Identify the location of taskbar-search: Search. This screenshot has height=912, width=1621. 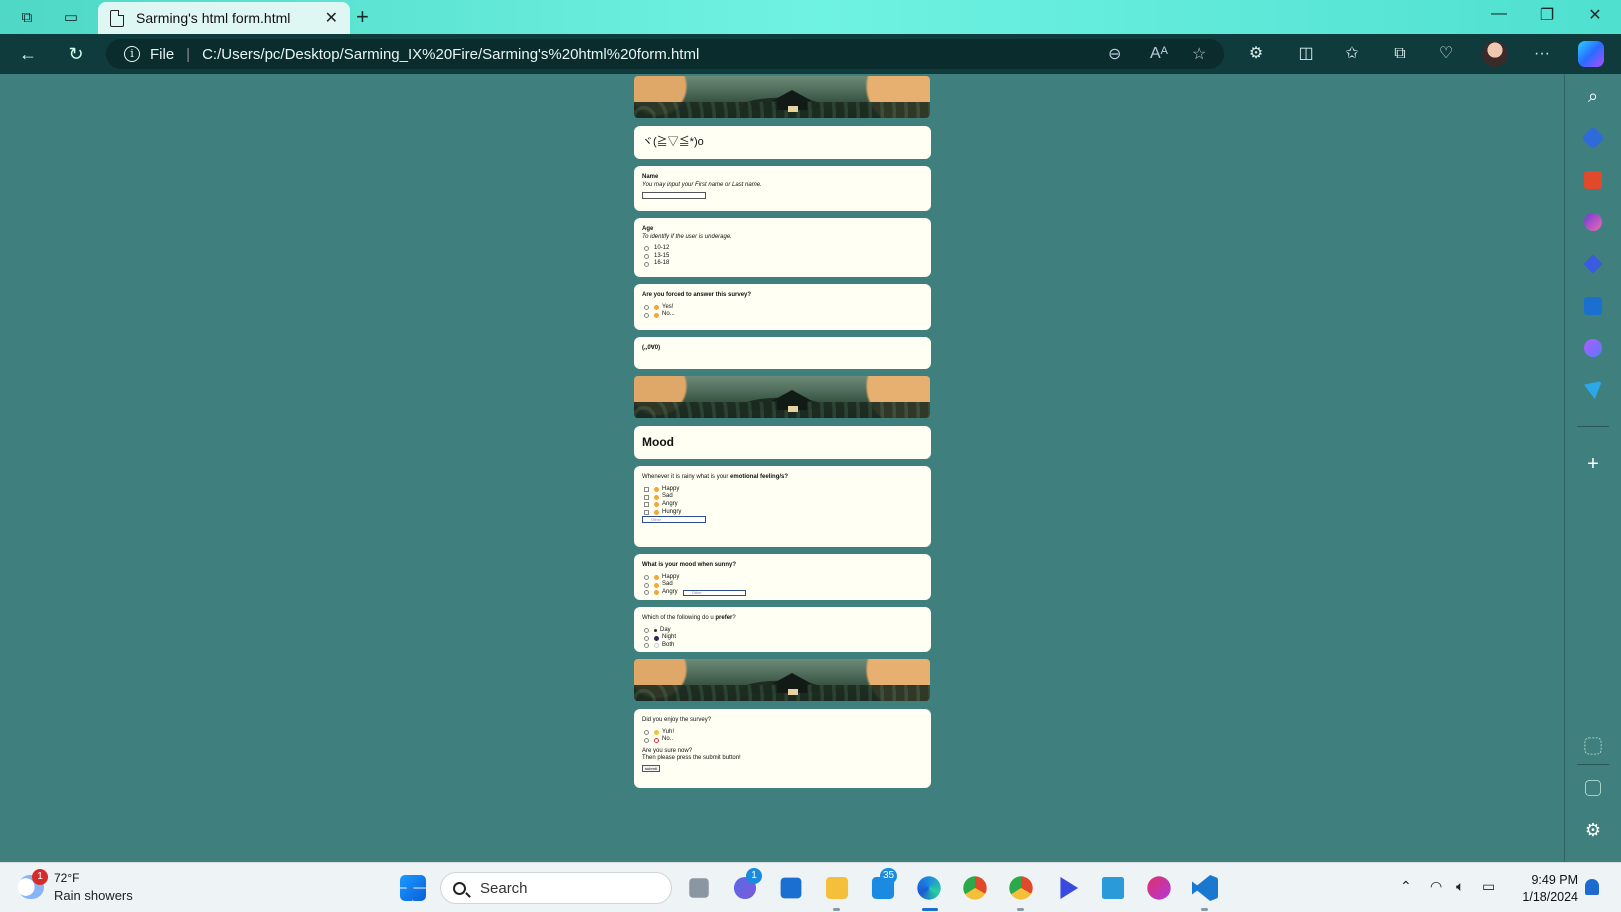
(556, 888).